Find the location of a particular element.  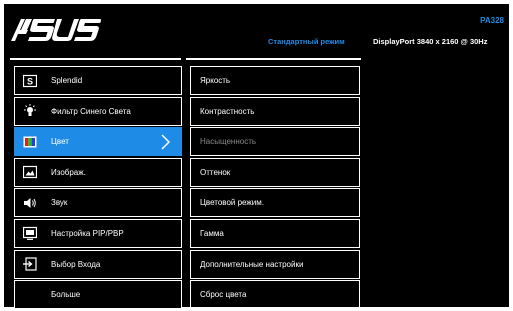

menu-item-label: Цвет is located at coordinates (60, 142).